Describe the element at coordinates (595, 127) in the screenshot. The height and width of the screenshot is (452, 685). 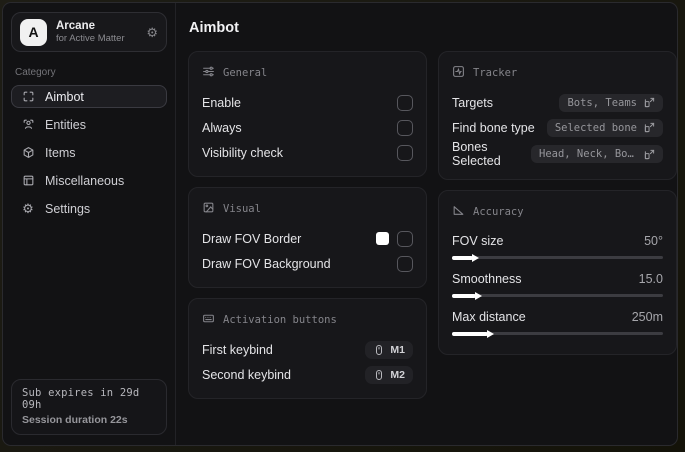
I see `dropdown-value: Selected bone` at that location.